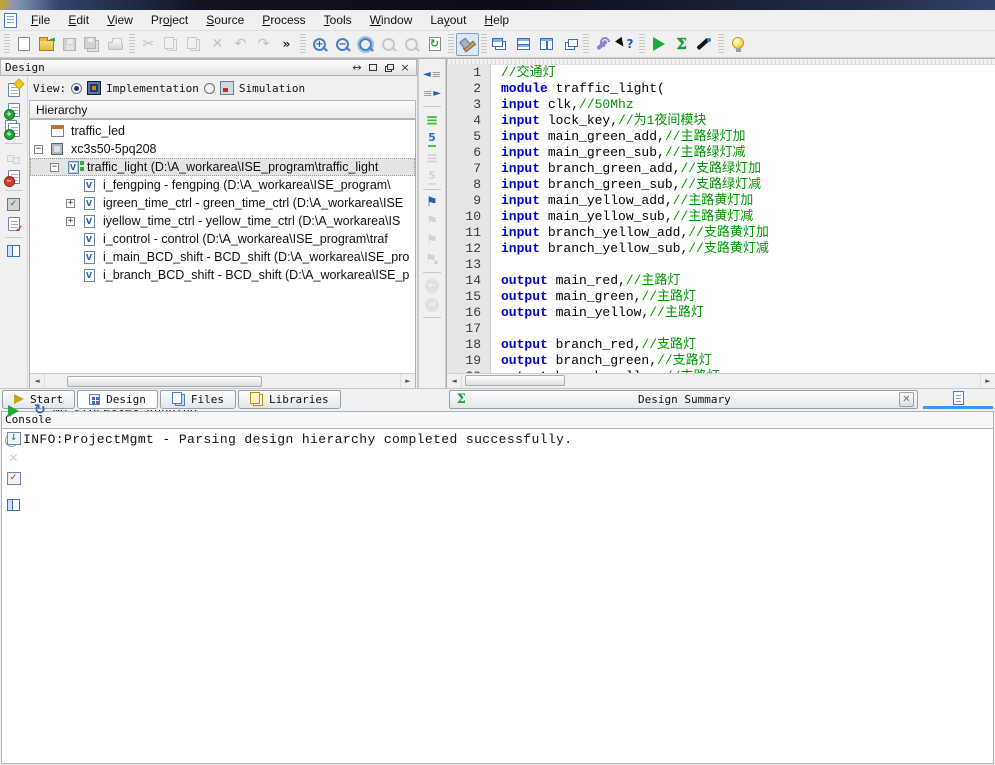 Image resolution: width=995 pixels, height=765 pixels. I want to click on device-xc3s50-5pq208: − xc3s50-5pq208, so click(222, 149).